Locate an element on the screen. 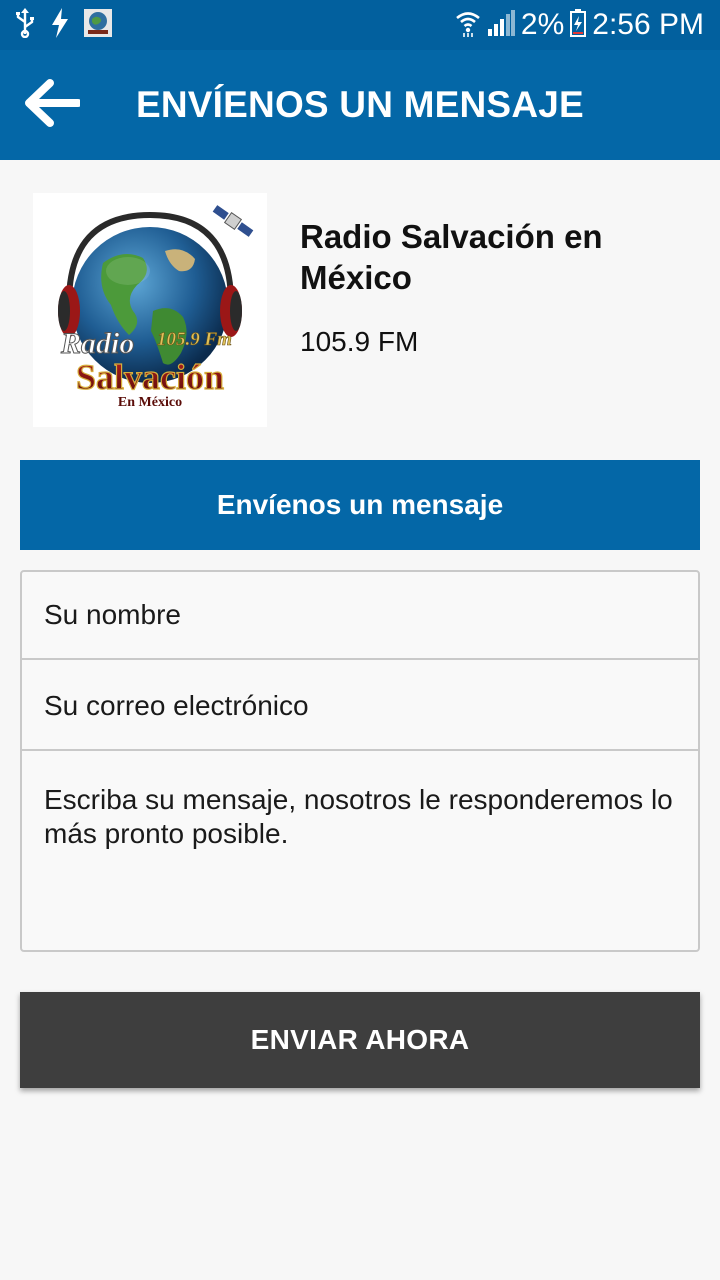 The image size is (720, 1280). battery-percent: 2% is located at coordinates (542, 24).